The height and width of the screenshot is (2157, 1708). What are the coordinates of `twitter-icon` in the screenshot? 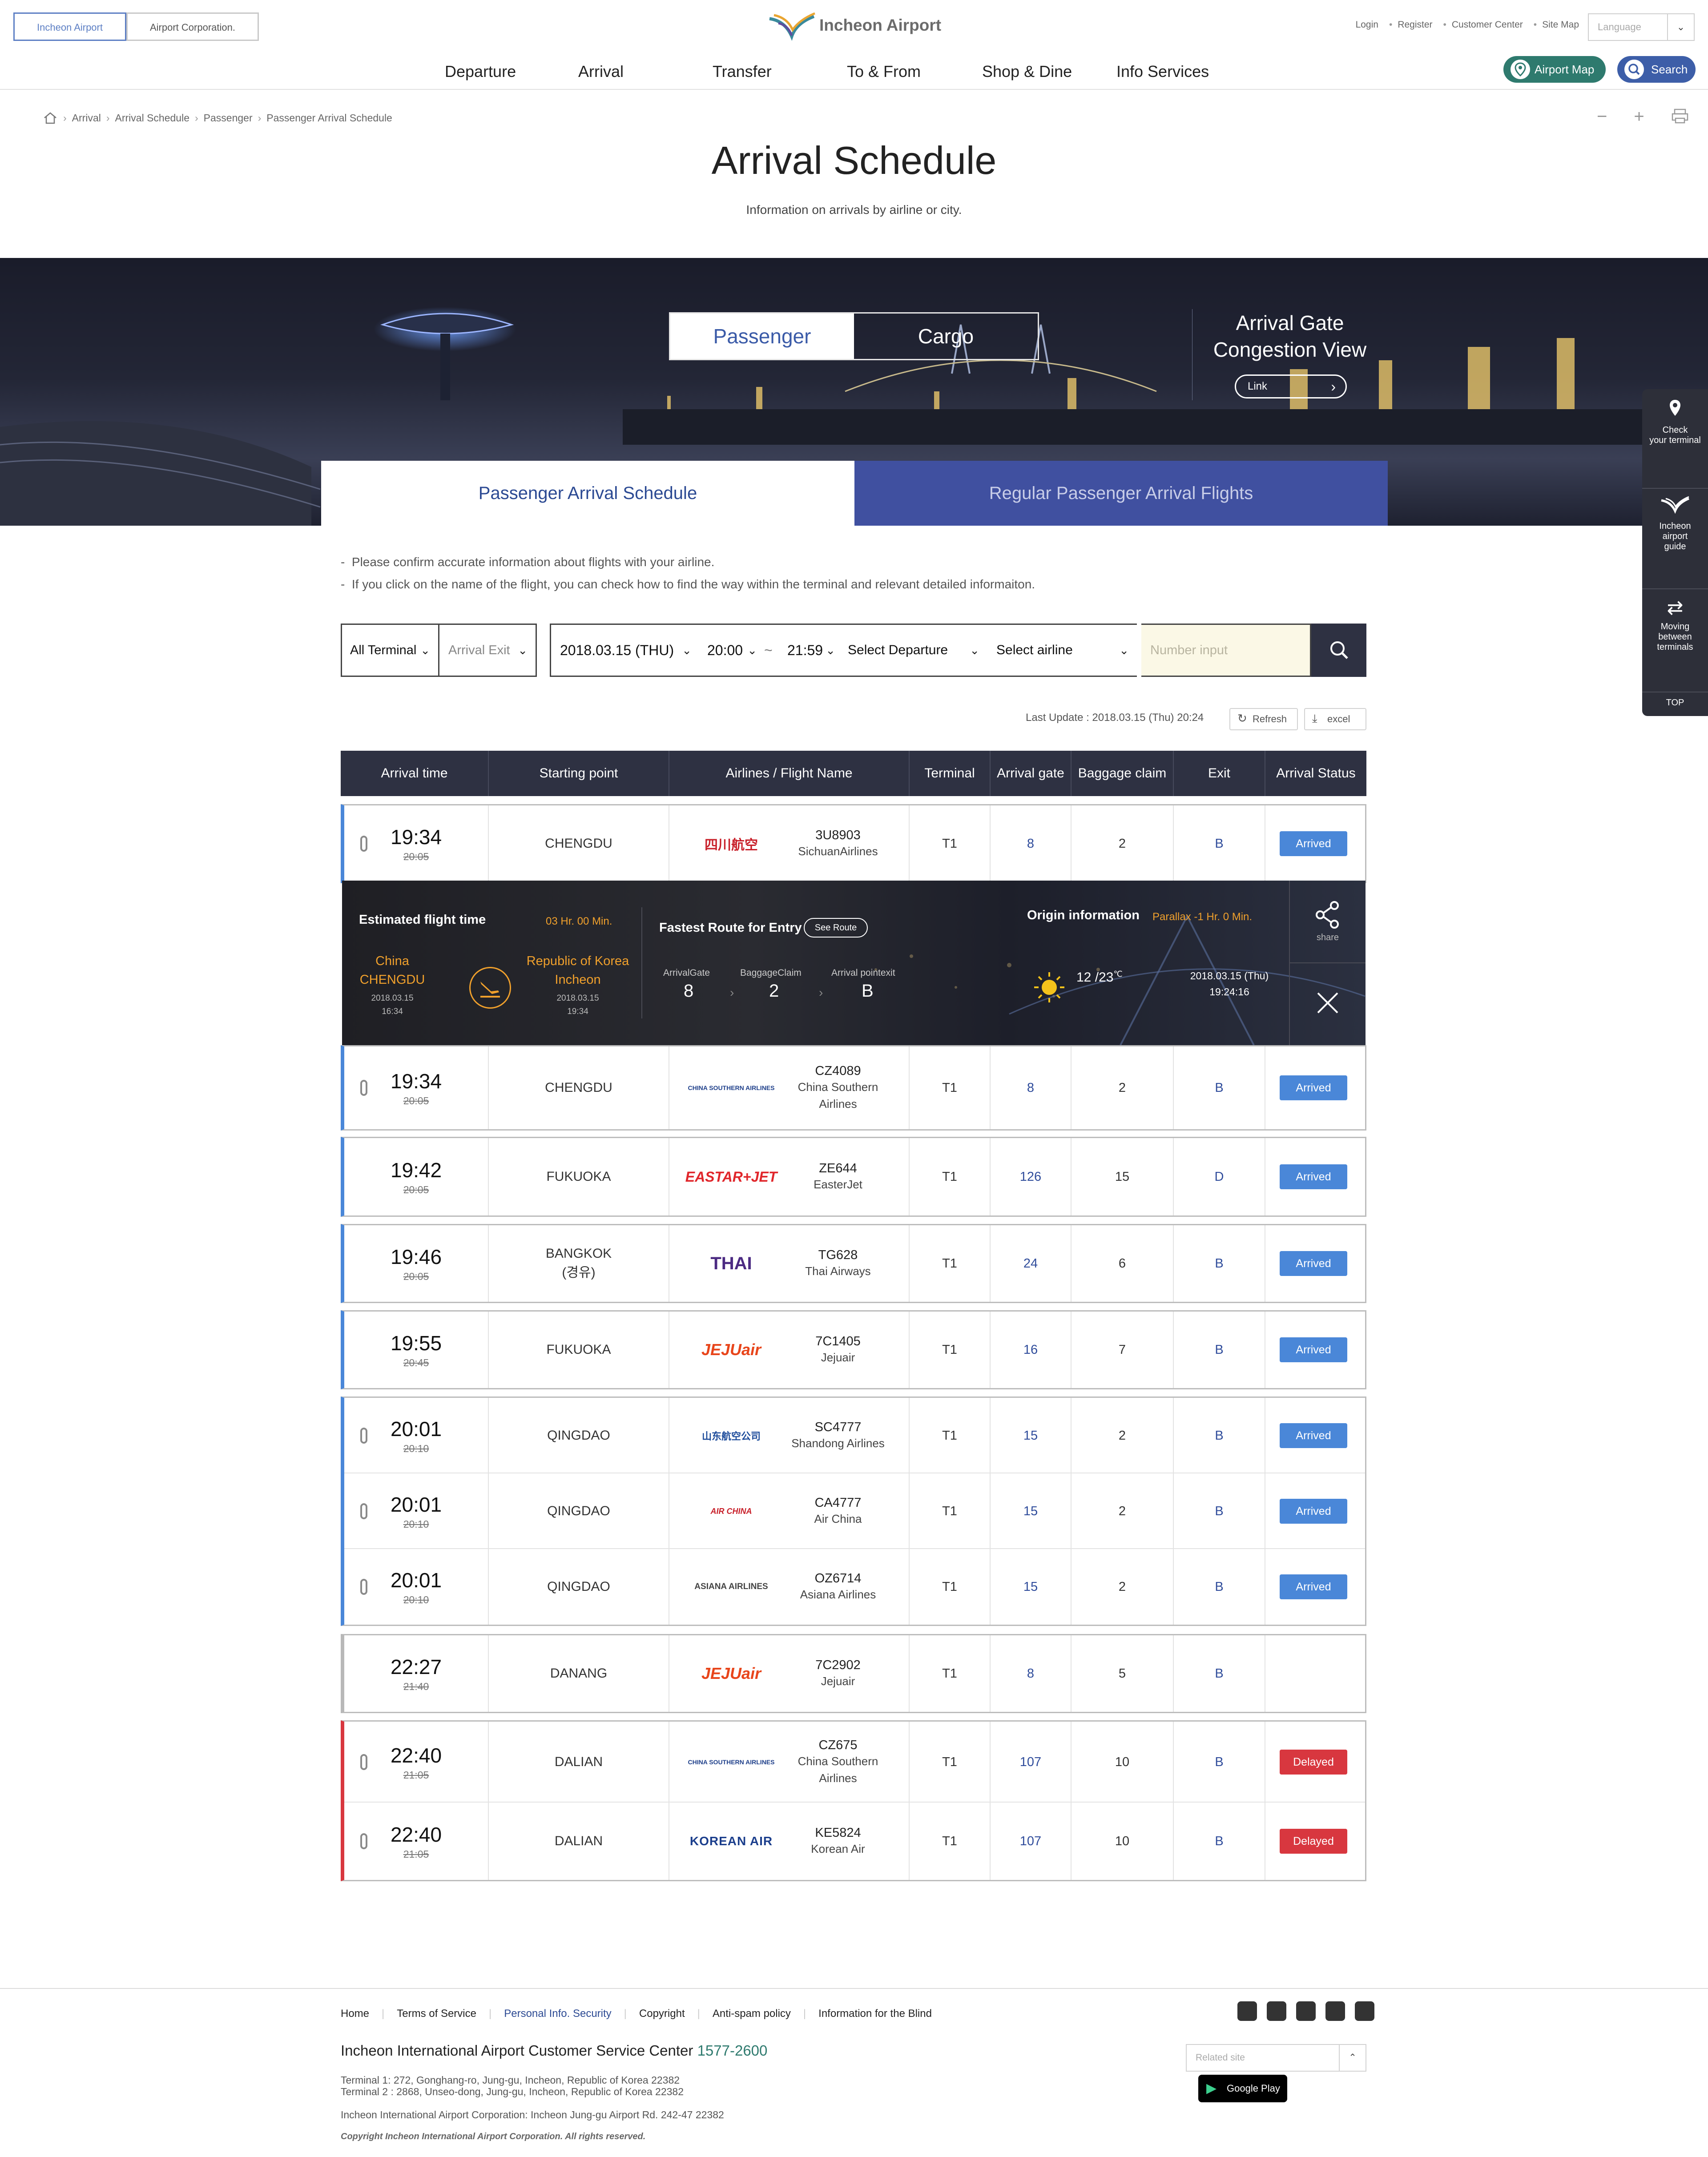 It's located at (1306, 2011).